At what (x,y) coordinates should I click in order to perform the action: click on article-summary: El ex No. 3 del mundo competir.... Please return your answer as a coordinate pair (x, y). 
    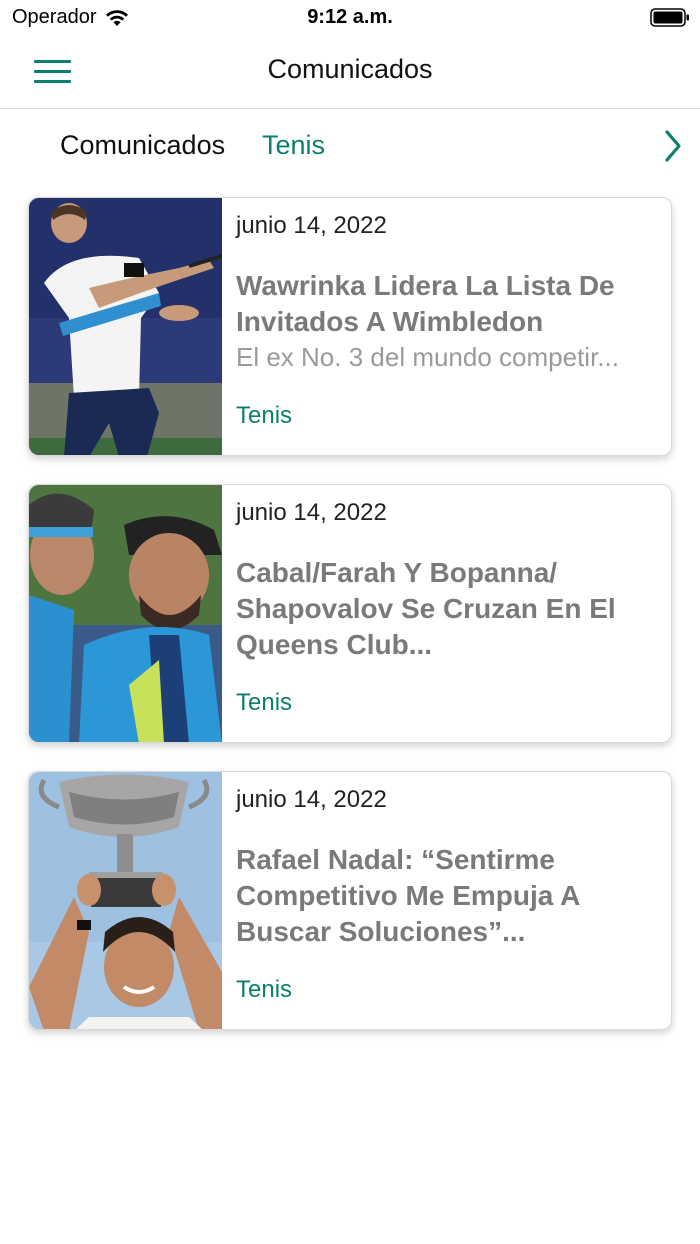
    Looking at the image, I should click on (427, 357).